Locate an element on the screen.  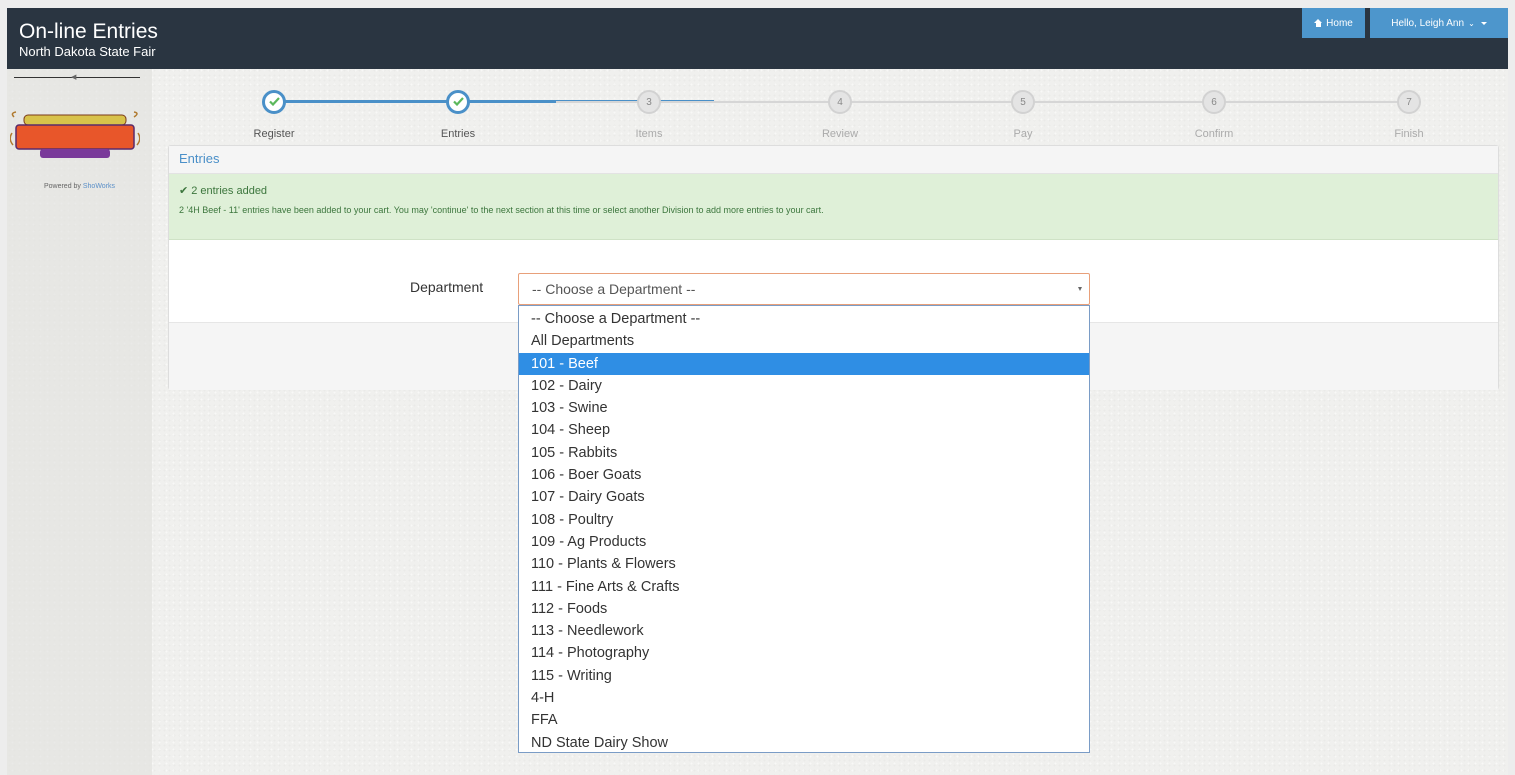
step-label-register: Register is located at coordinates (274, 134).